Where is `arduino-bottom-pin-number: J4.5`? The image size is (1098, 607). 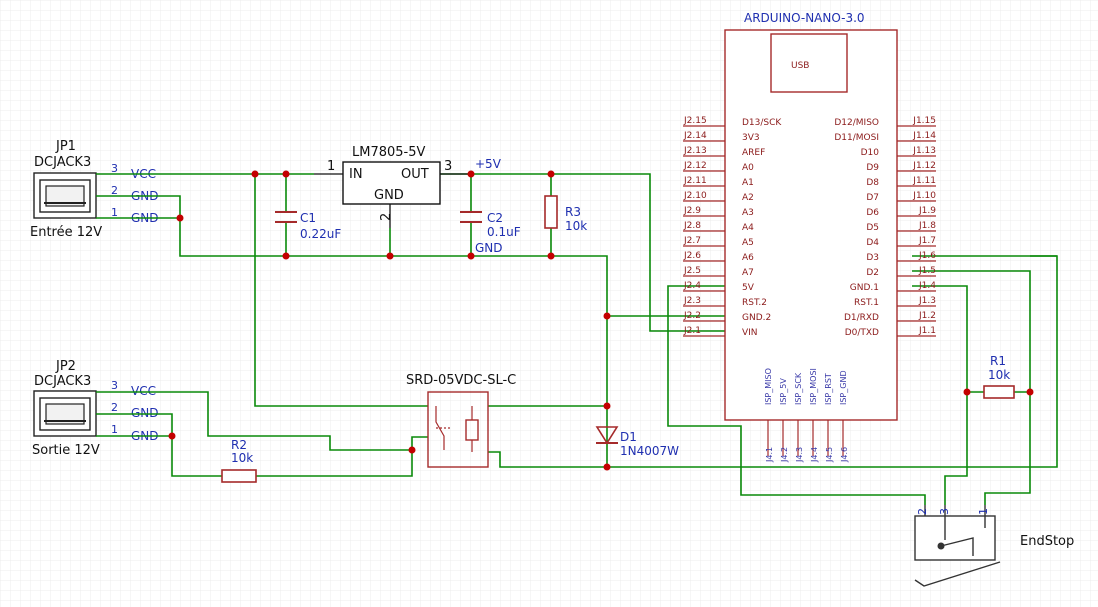
arduino-bottom-pin-number: J4.5 is located at coordinates (829, 455).